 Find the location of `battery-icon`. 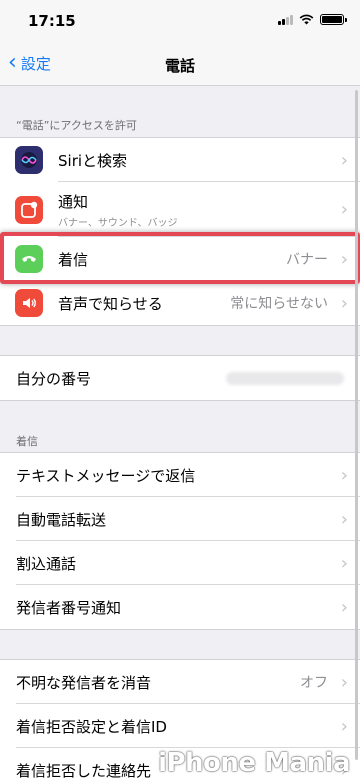

battery-icon is located at coordinates (333, 19).